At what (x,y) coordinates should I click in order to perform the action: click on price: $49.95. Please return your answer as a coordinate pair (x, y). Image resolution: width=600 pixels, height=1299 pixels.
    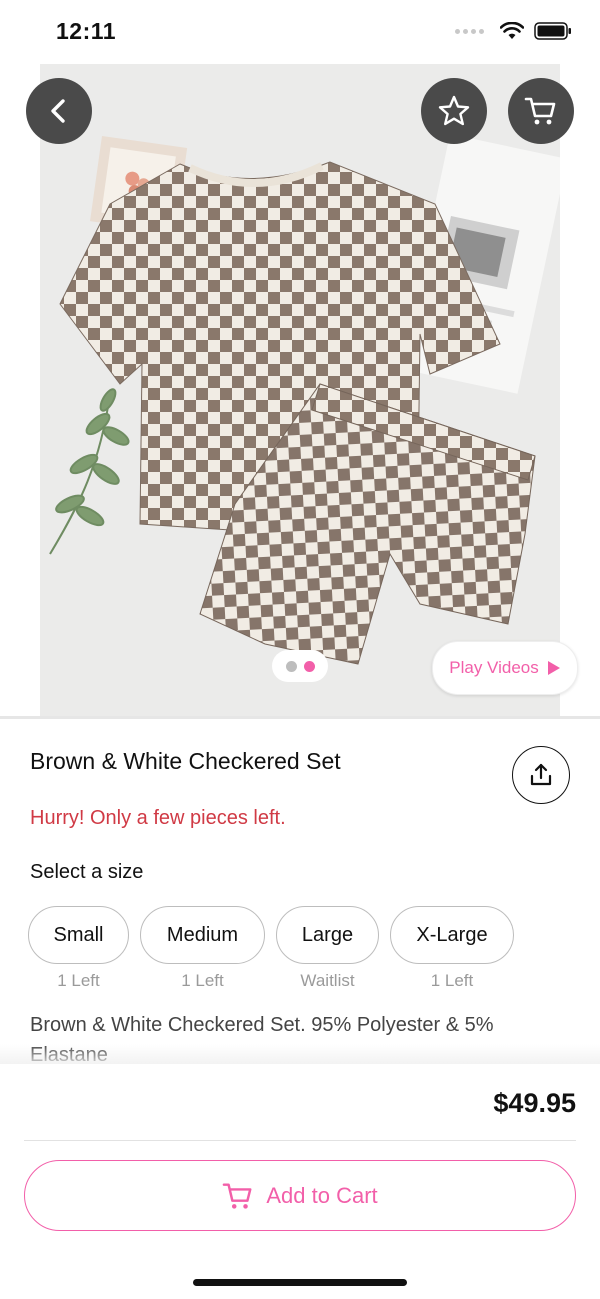
    Looking at the image, I should click on (534, 1103).